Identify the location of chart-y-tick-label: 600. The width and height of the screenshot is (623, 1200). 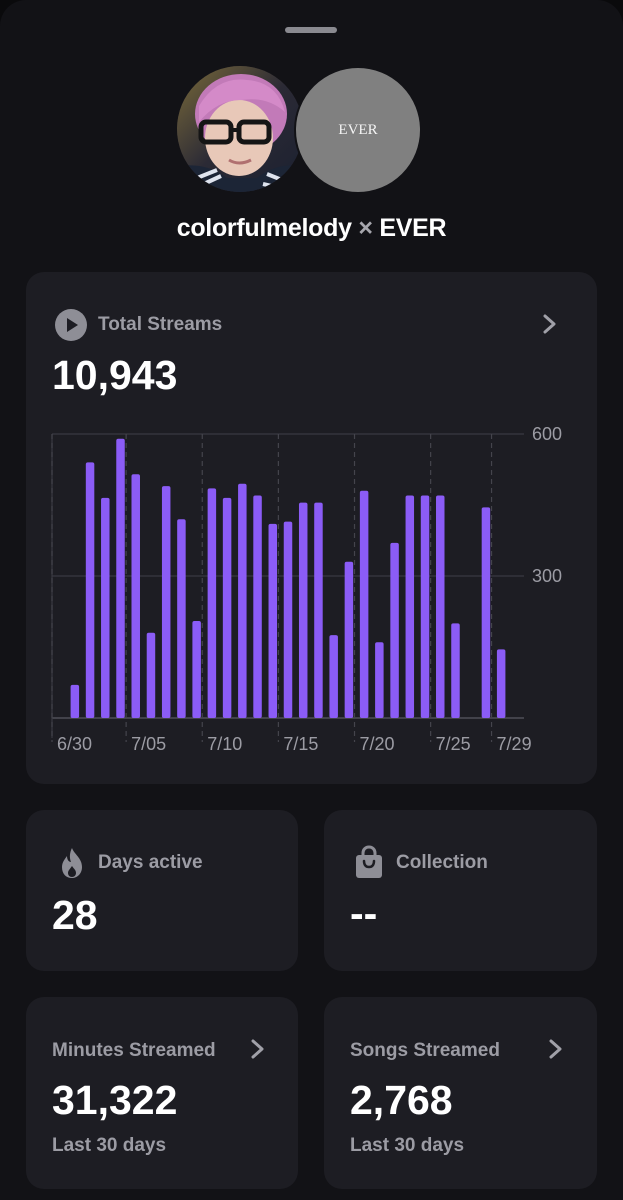
(547, 434).